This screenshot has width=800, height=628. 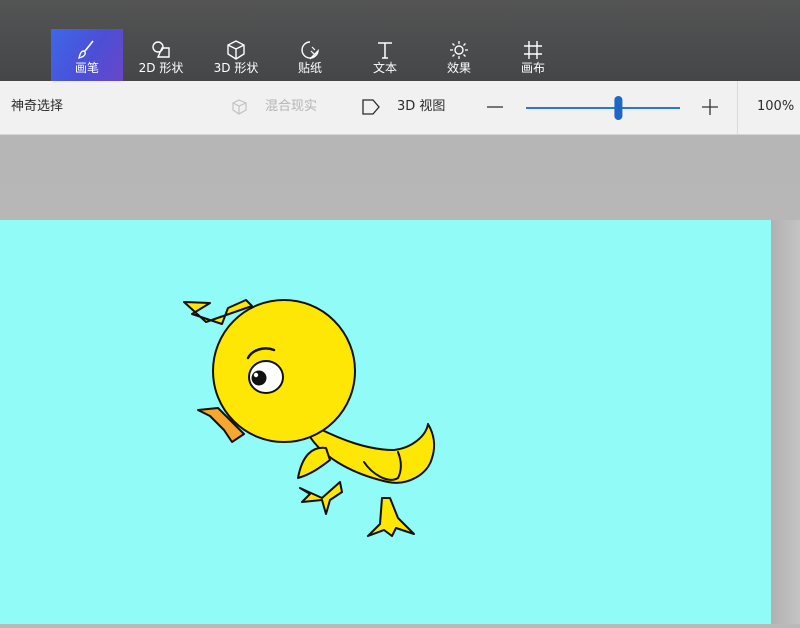 I want to click on tool-brushes-label: 画笔, so click(x=86, y=68).